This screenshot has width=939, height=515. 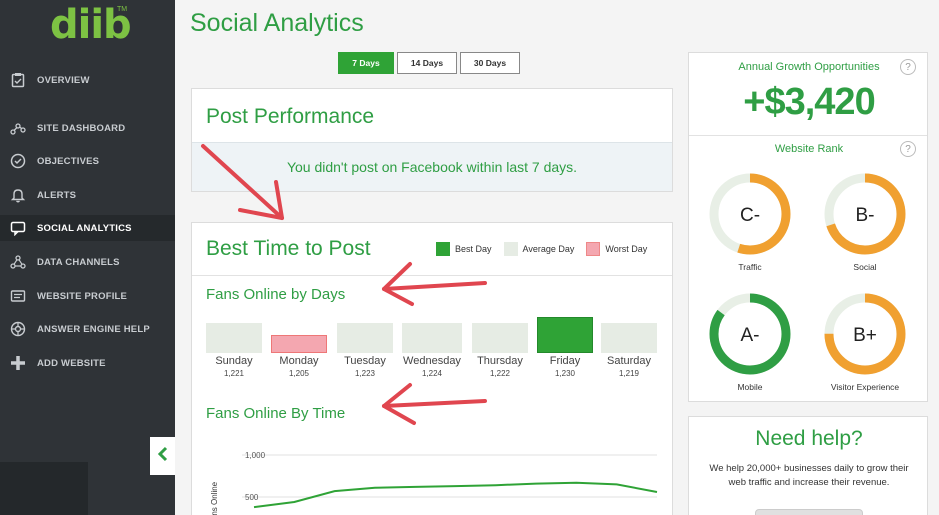 What do you see at coordinates (365, 361) in the screenshot?
I see `day-name: Tuesday` at bounding box center [365, 361].